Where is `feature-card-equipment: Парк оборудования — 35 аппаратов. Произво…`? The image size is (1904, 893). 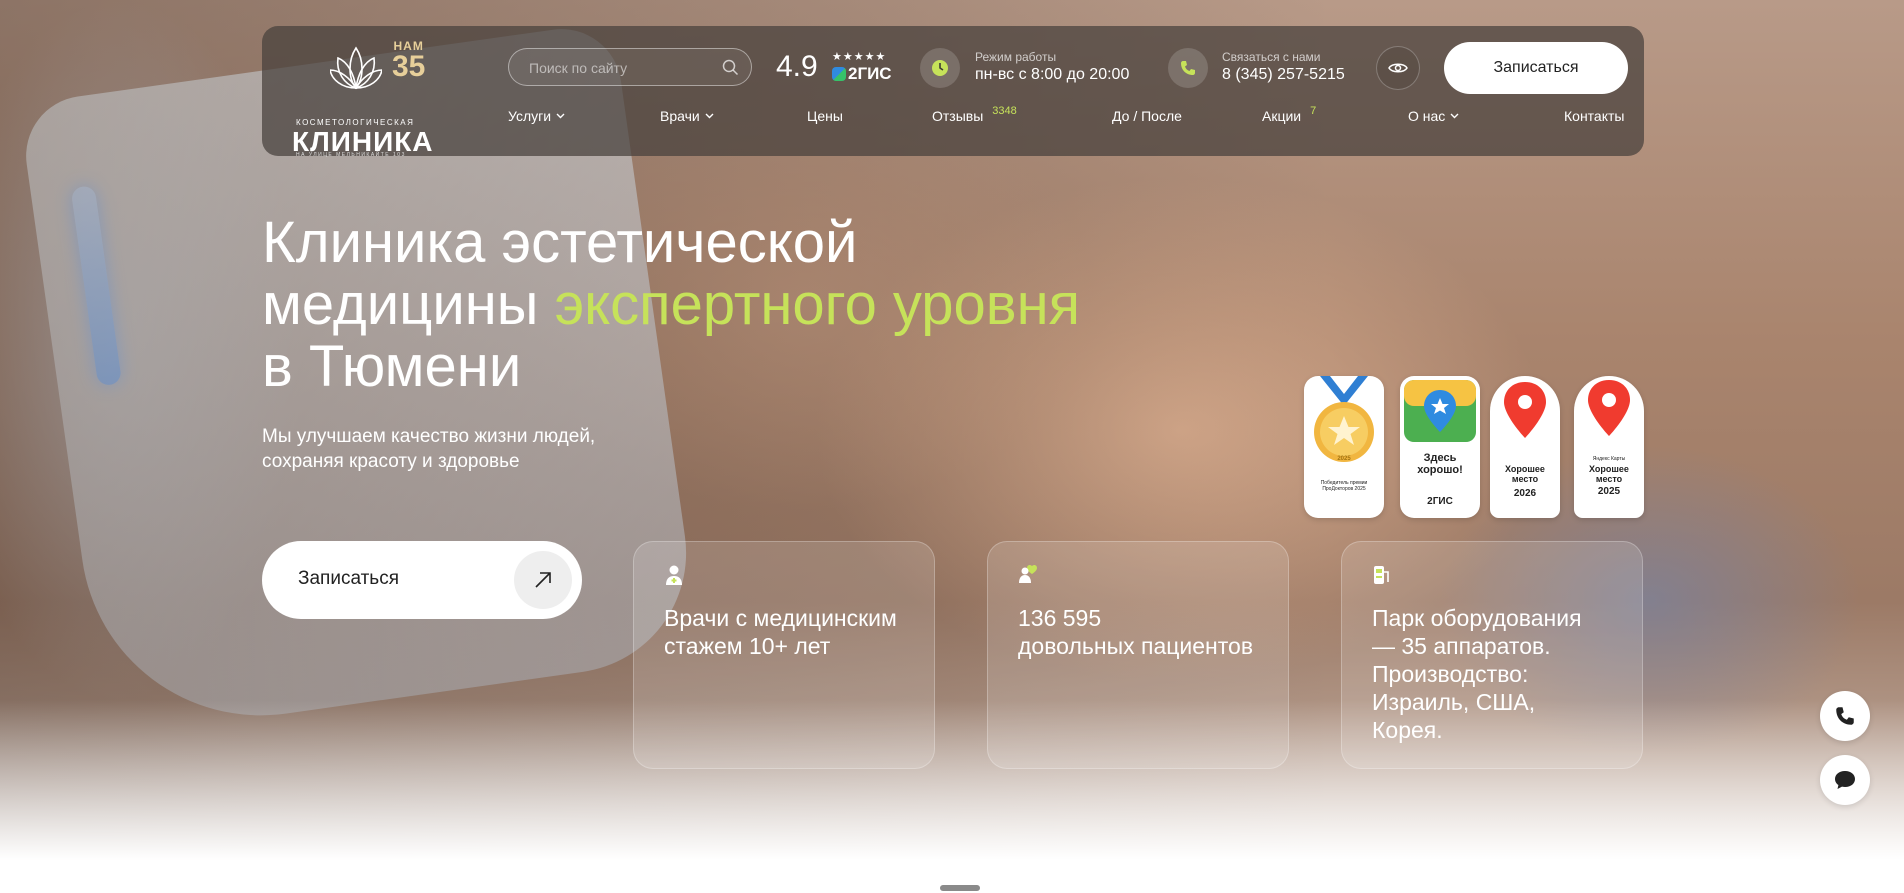
feature-card-equipment: Парк оборудования — 35 аппаратов. Произво… is located at coordinates (1492, 655).